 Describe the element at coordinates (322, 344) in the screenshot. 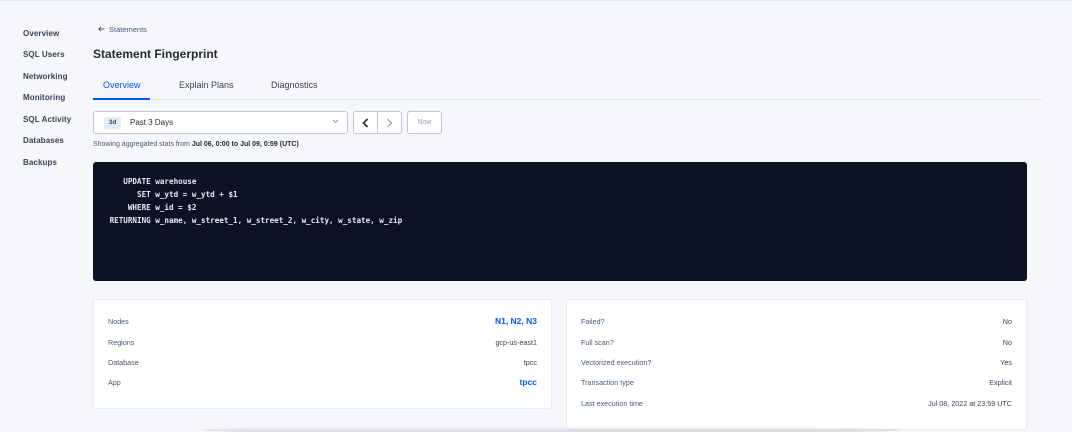

I see `summary-row: Regions gcp-us-east1` at that location.